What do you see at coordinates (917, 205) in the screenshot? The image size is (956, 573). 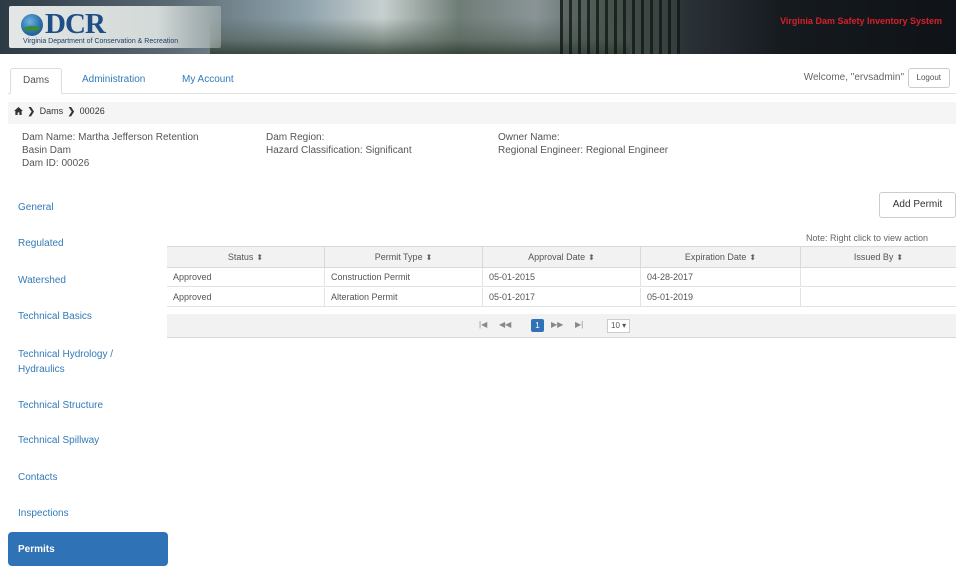 I see `add-permit-button: Add Permit` at bounding box center [917, 205].